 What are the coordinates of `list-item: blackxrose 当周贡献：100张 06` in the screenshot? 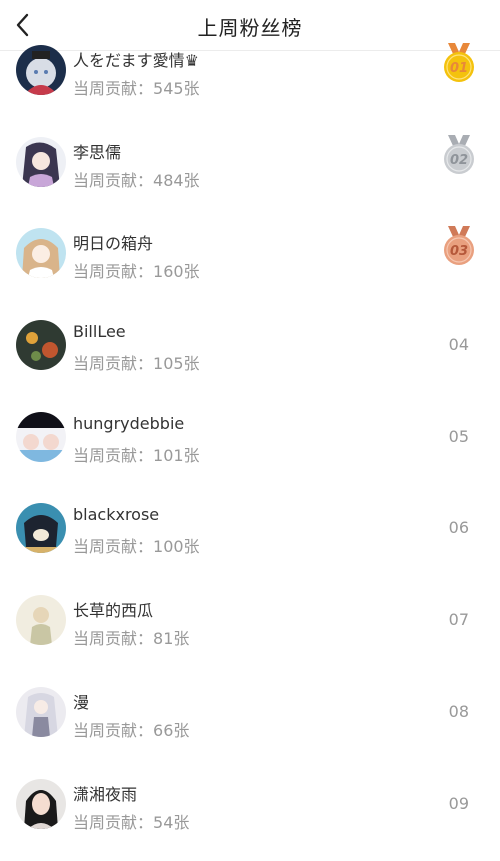 It's located at (250, 540).